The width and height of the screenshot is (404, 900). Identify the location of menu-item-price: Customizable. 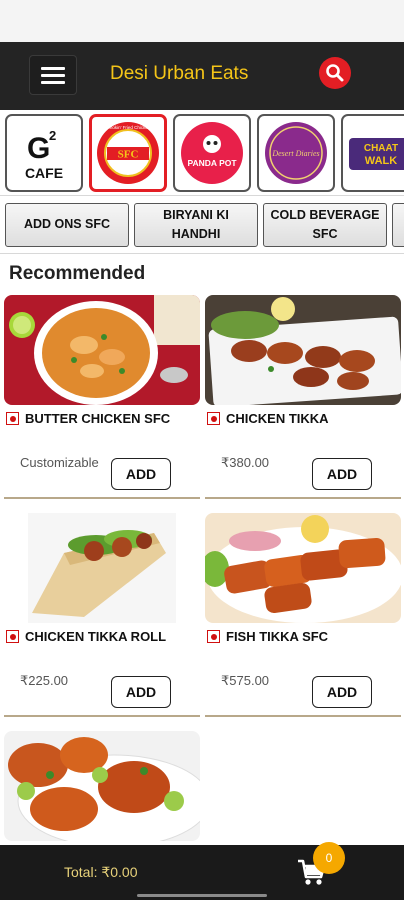
(59, 462).